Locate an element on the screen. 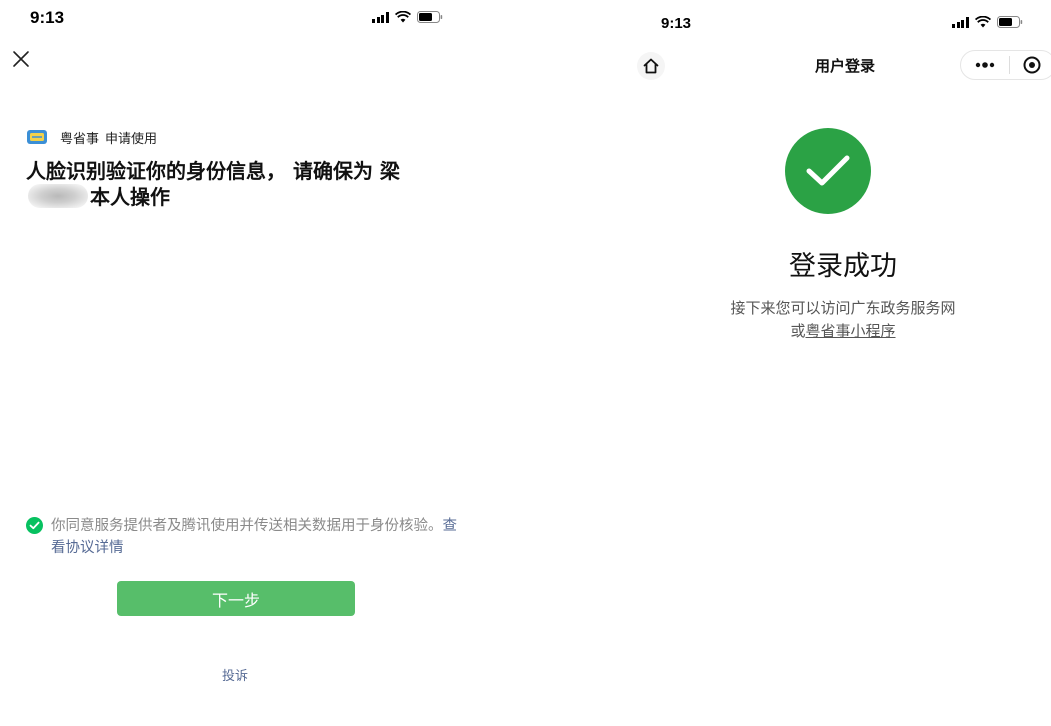 This screenshot has width=1051, height=726. app-action-text: 申请使用 is located at coordinates (131, 139).